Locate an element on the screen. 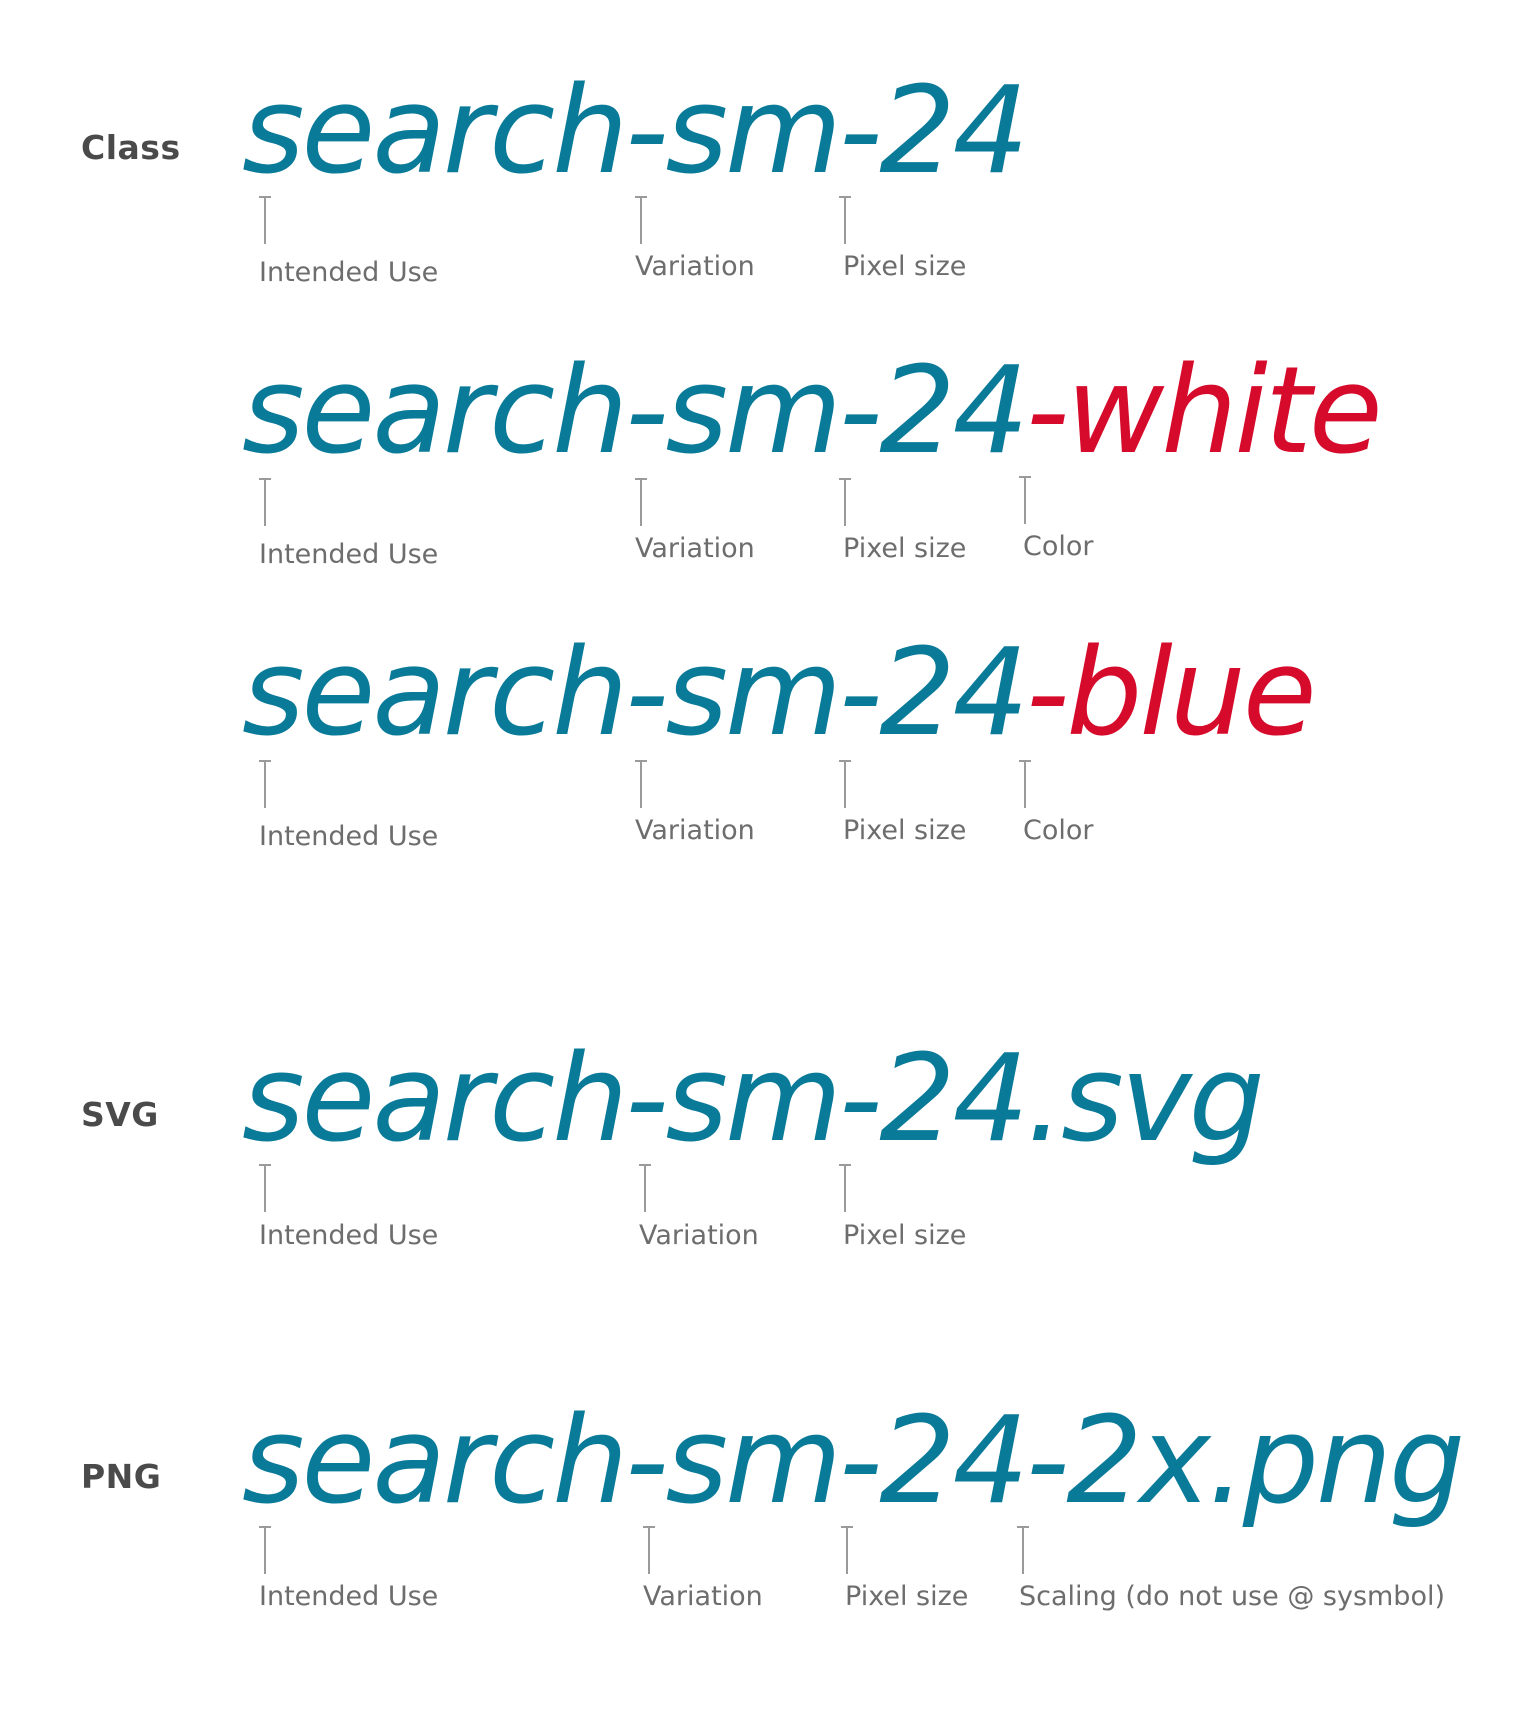  color-suffix: -white is located at coordinates (1204, 411).